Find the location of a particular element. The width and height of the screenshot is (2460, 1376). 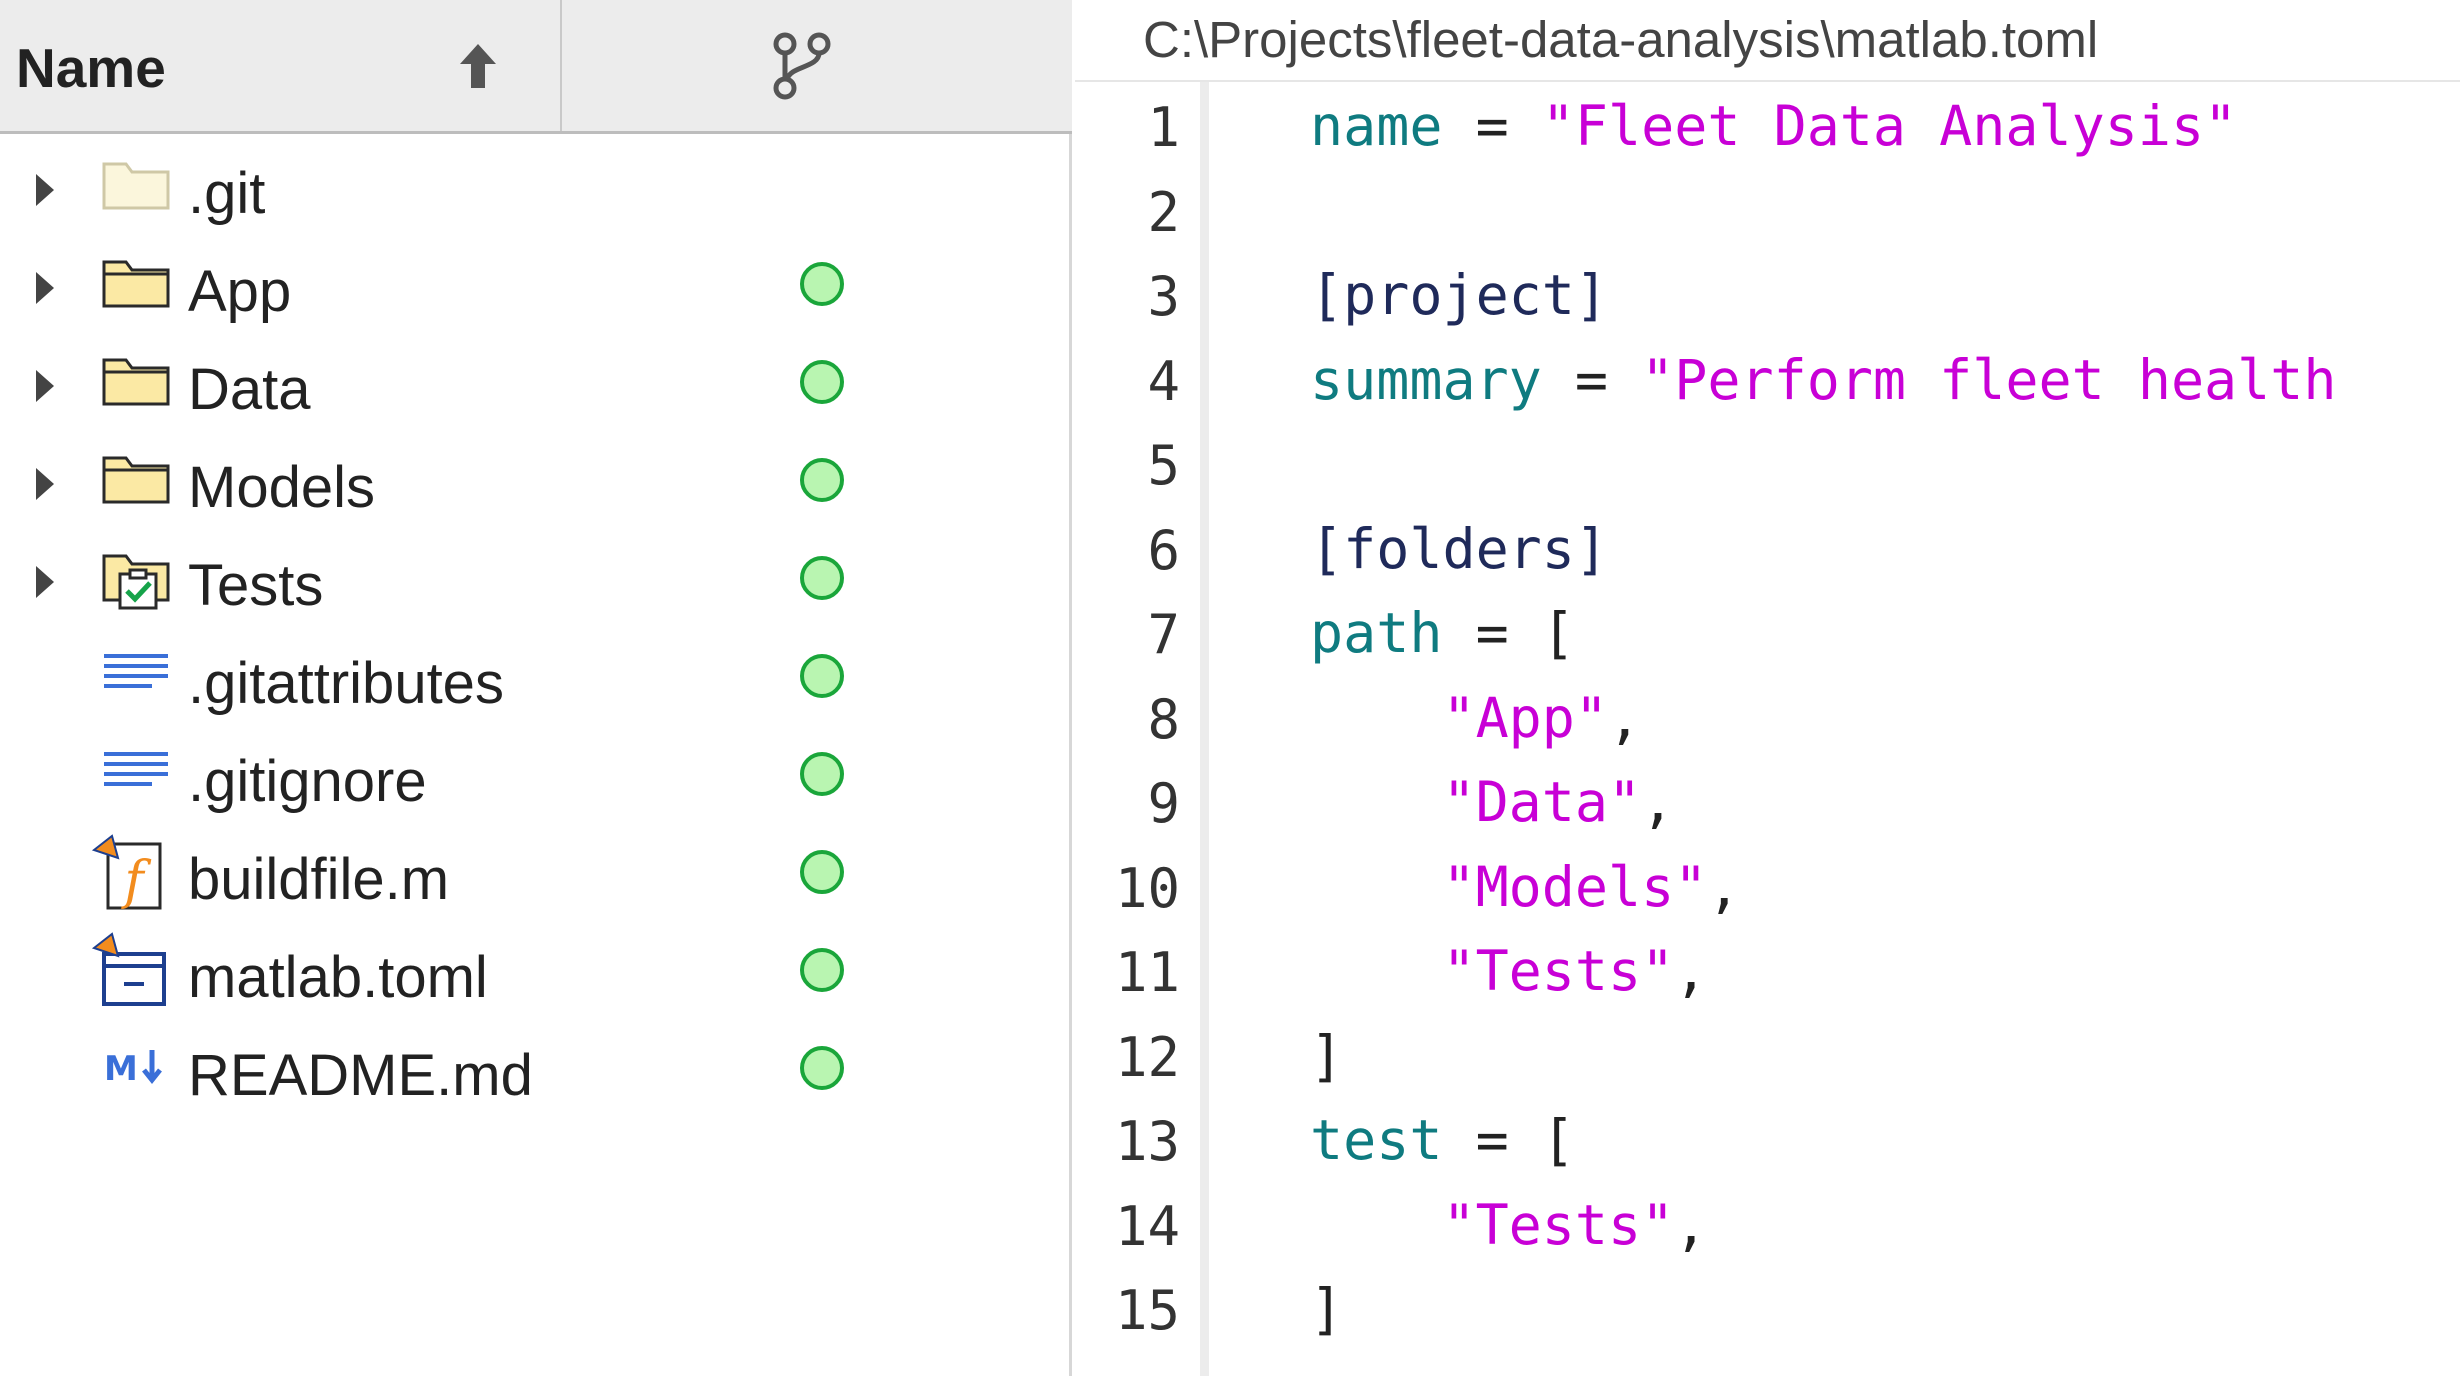

line-number: 3 is located at coordinates (1163, 296).